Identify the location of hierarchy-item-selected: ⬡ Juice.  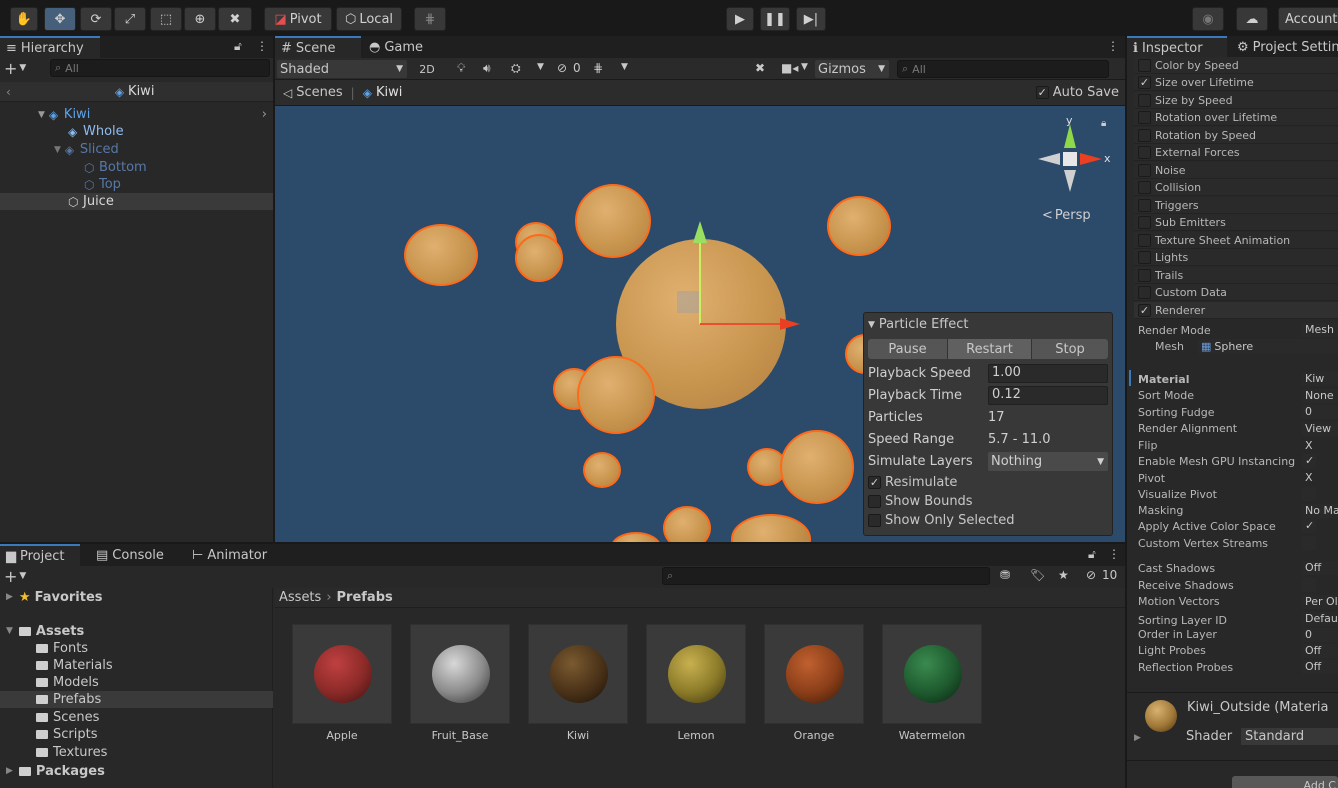
(136, 201).